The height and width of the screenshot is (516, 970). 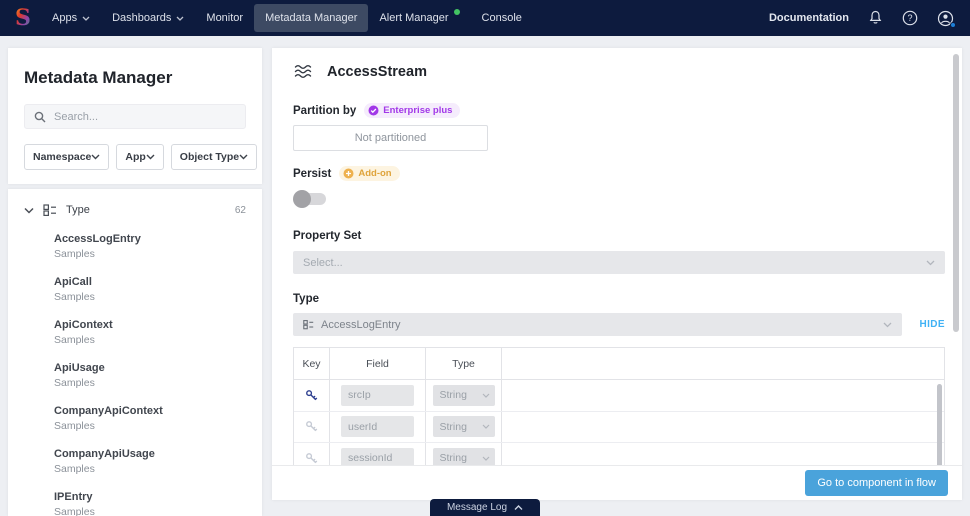 I want to click on nav-item-label: Monitor, so click(x=225, y=18).